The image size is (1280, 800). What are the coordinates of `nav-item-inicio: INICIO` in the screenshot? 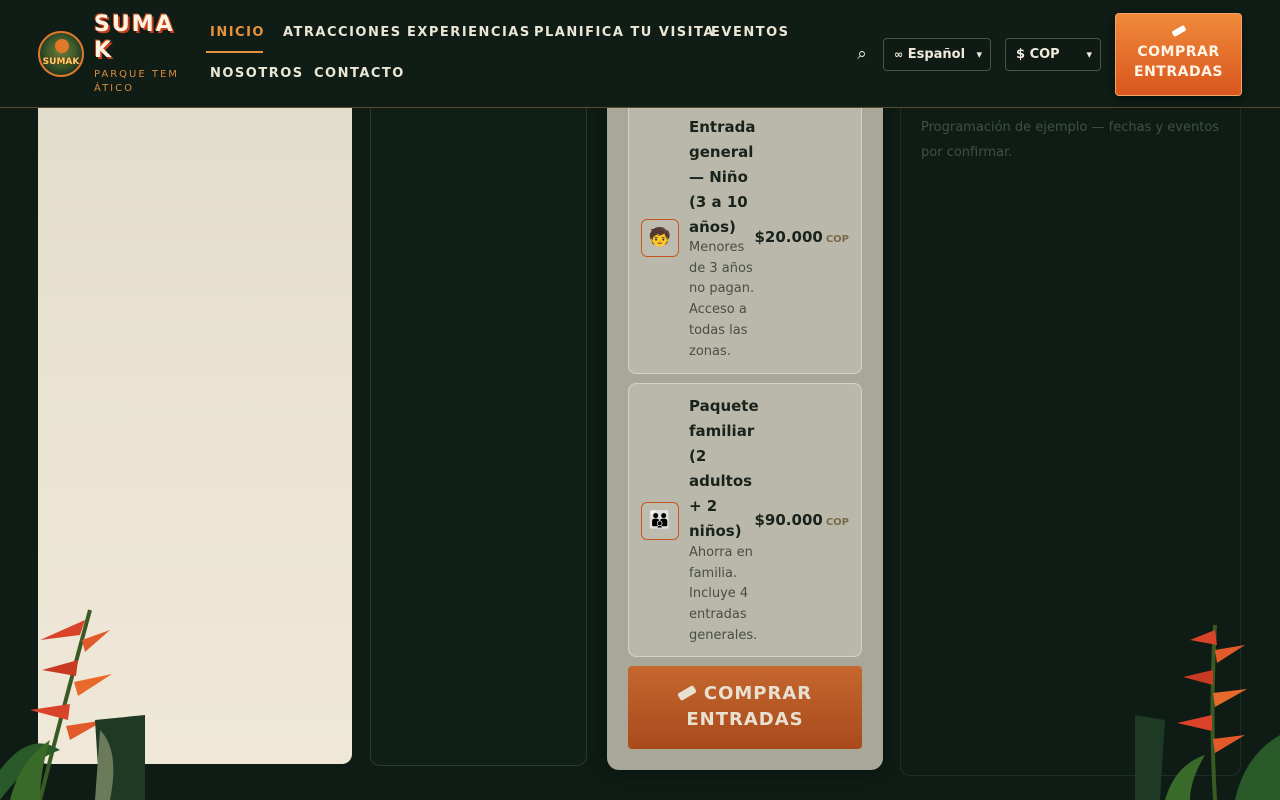 It's located at (237, 32).